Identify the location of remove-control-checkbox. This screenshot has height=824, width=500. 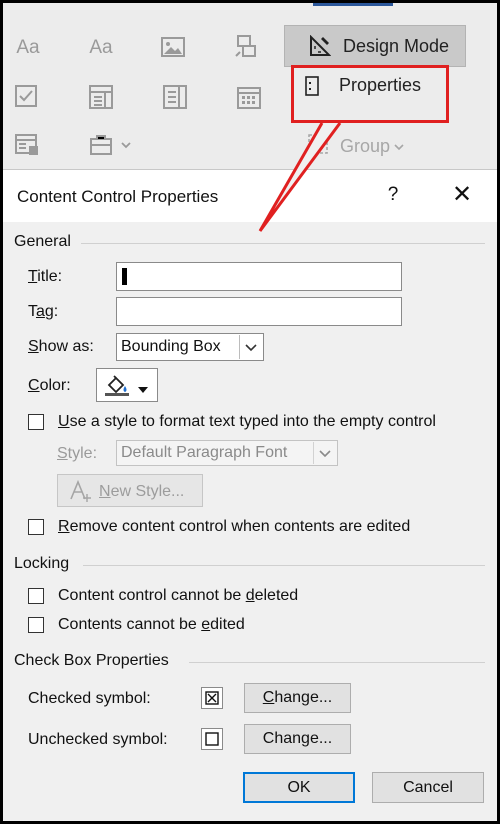
(36, 527).